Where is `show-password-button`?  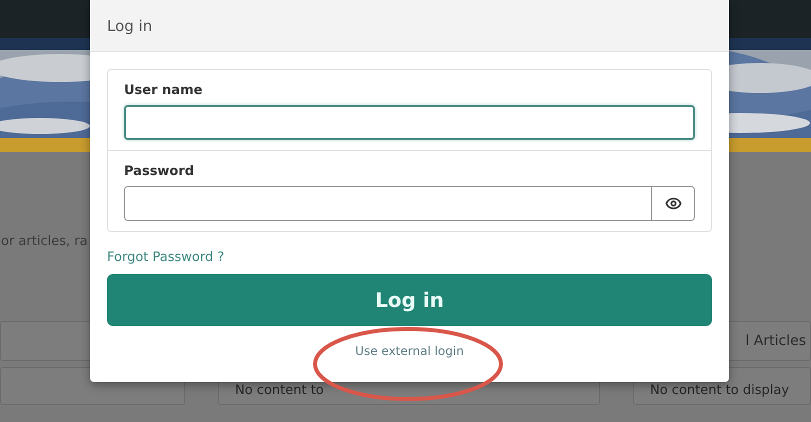
show-password-button is located at coordinates (673, 203).